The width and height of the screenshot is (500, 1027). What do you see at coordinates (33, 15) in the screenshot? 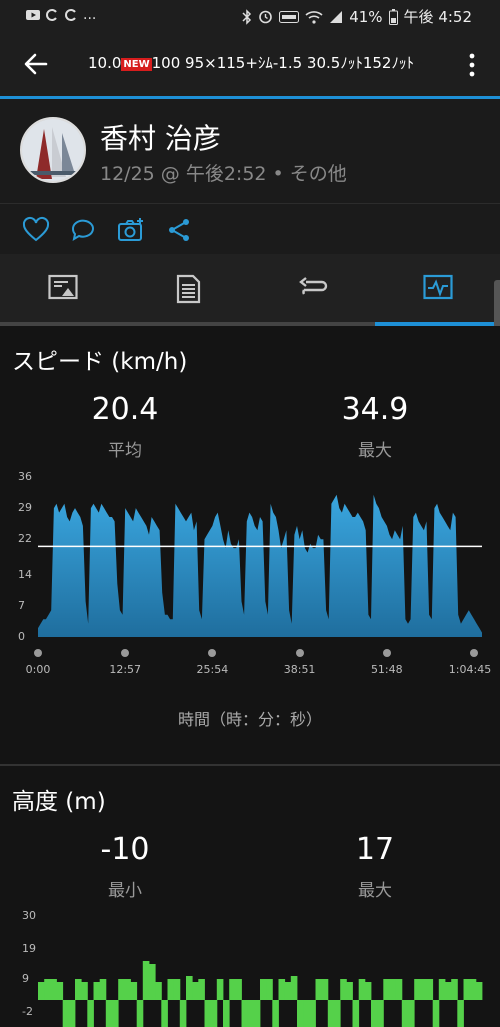
I see `youtube-icon` at bounding box center [33, 15].